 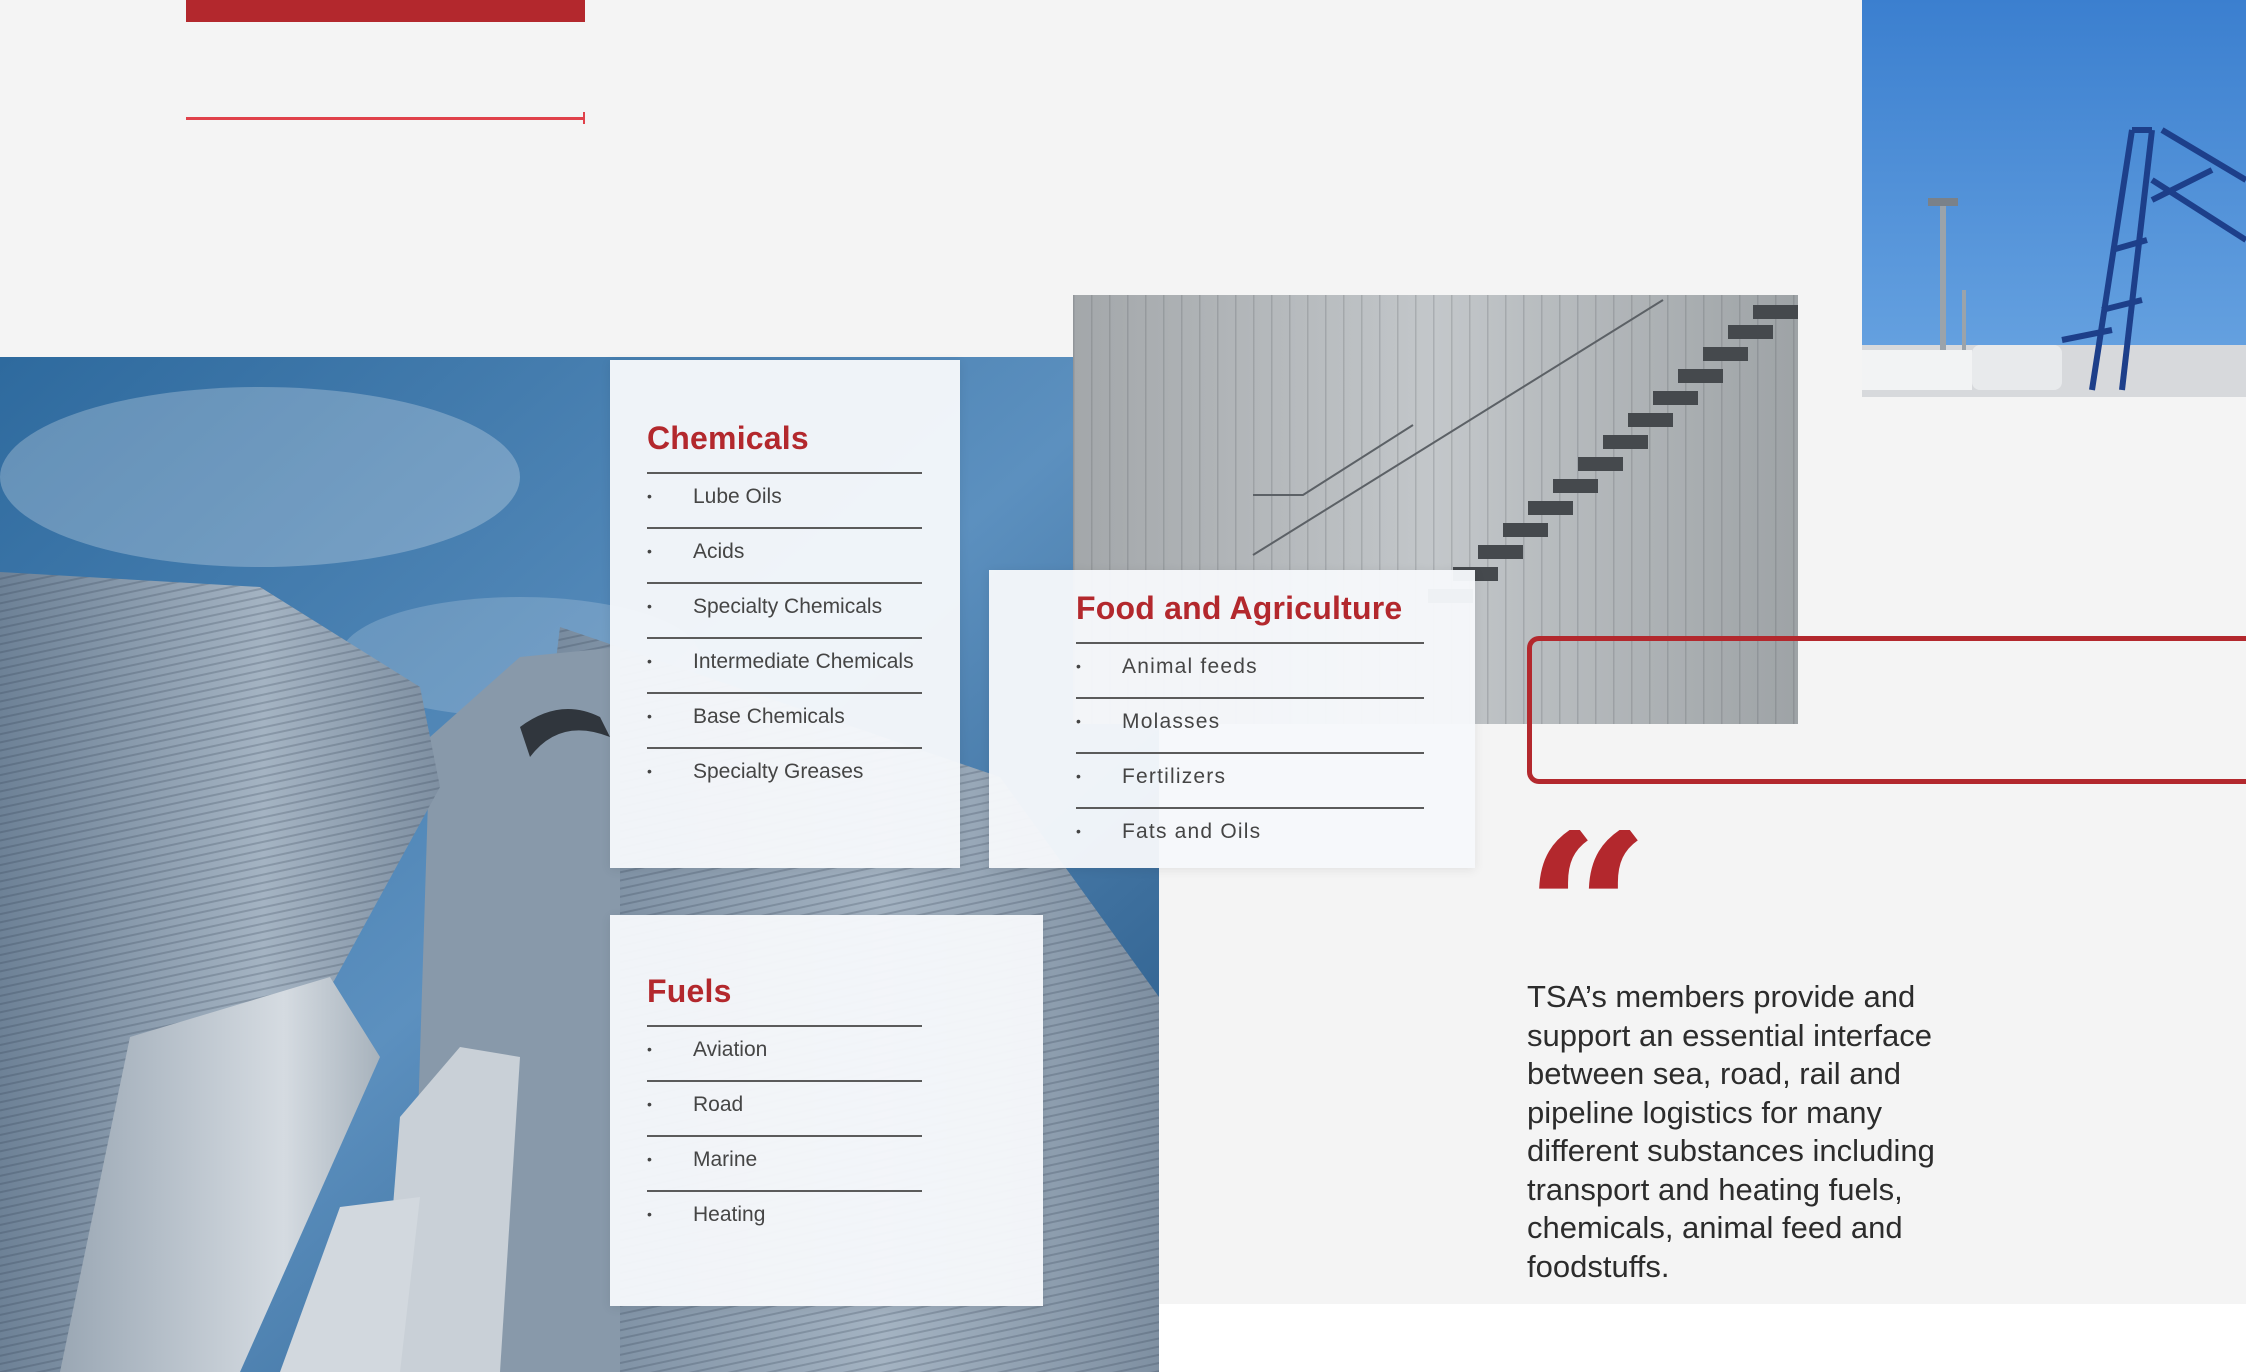 What do you see at coordinates (784, 499) in the screenshot?
I see `list-item: Lube Oils` at bounding box center [784, 499].